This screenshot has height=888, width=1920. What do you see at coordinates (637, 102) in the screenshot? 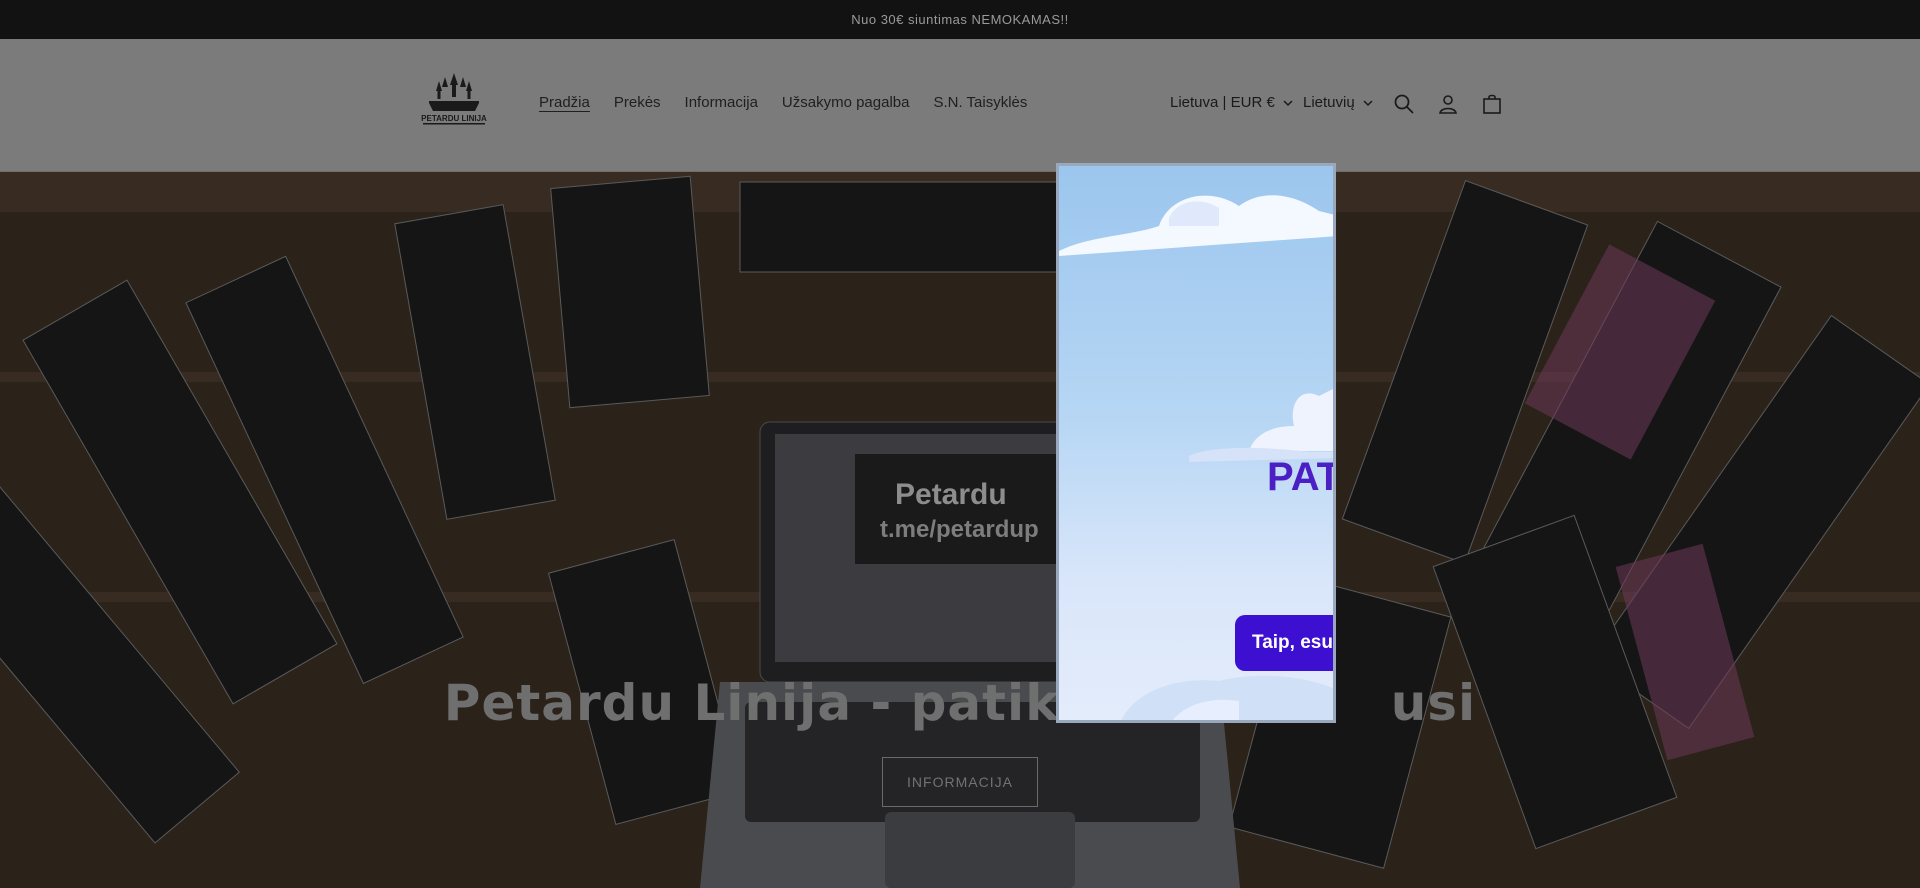
I see `nav-item-prekes: Prekės` at bounding box center [637, 102].